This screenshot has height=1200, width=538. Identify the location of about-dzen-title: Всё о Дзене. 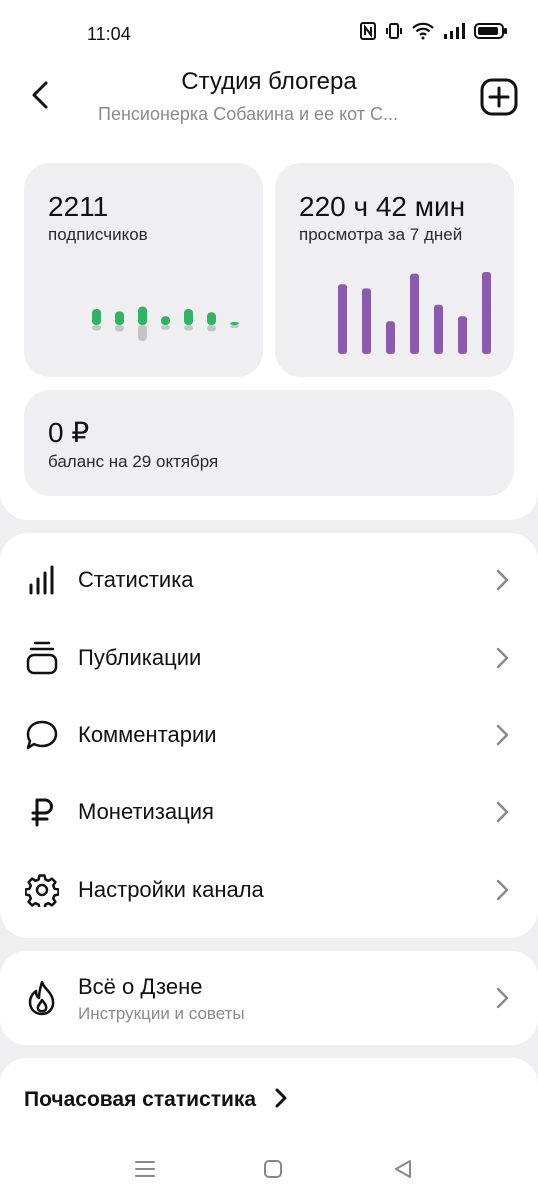
(140, 986).